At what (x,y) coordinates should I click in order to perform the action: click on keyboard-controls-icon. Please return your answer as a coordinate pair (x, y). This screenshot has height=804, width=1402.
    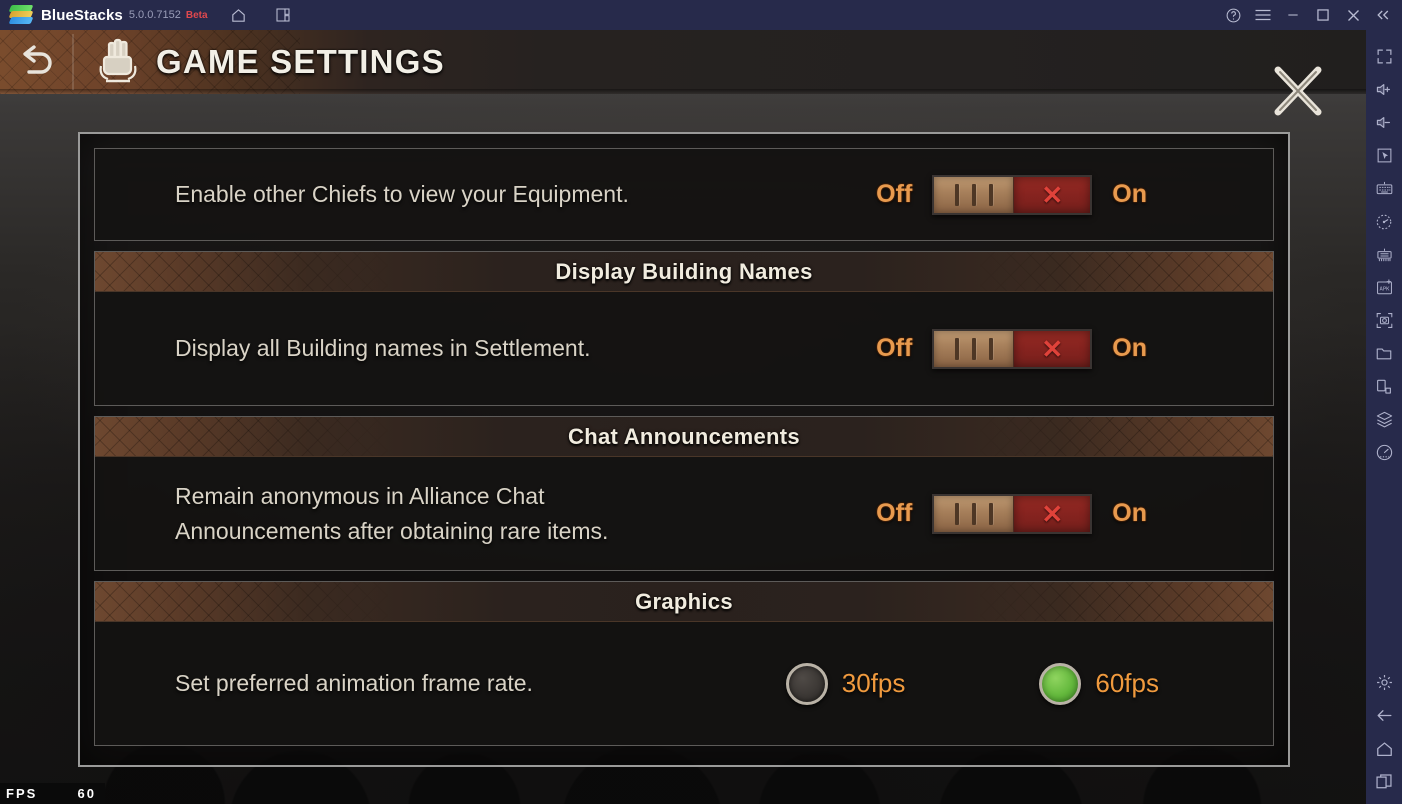
    Looking at the image, I should click on (1384, 188).